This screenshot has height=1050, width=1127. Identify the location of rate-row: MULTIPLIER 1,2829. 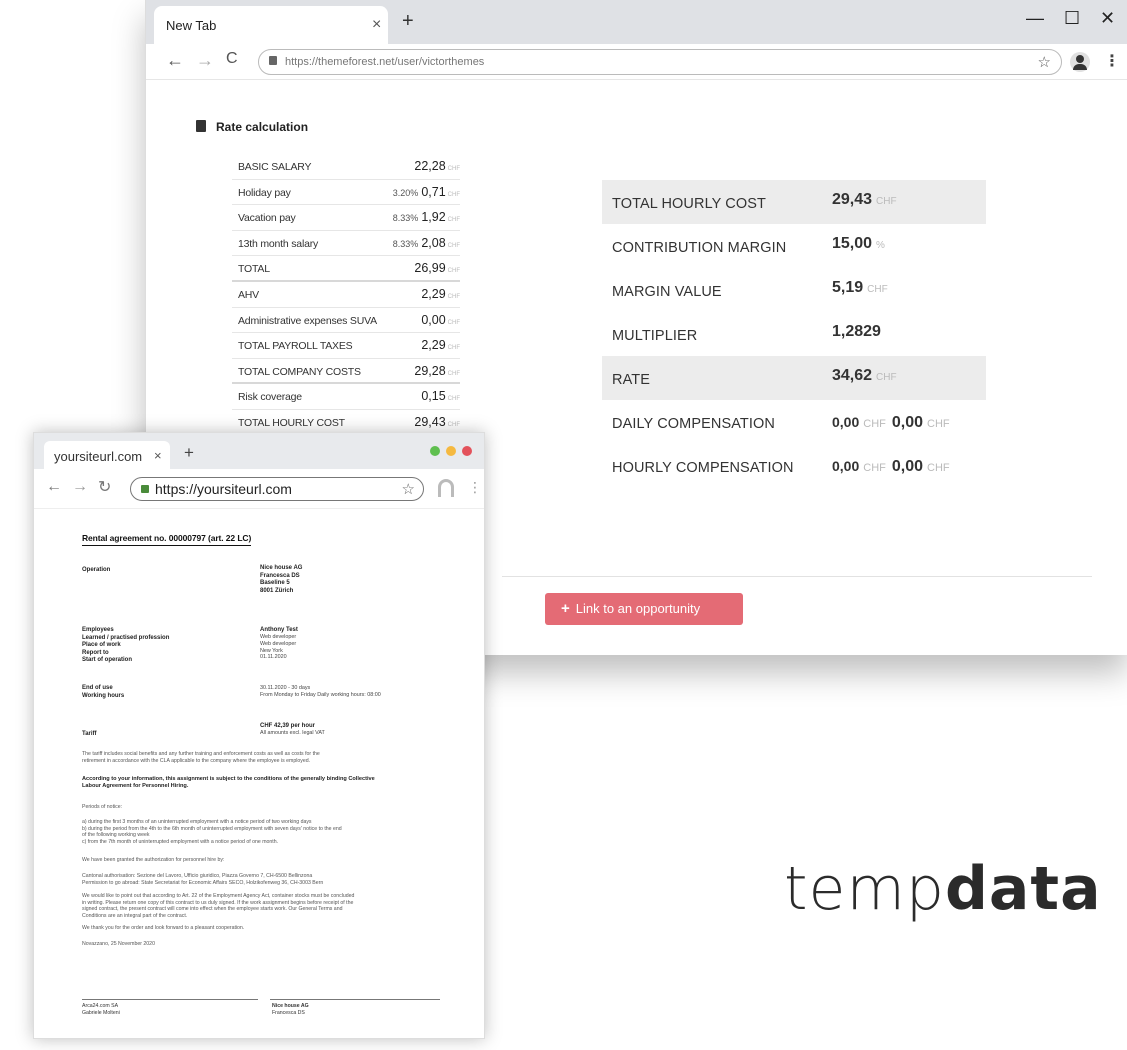
(794, 334).